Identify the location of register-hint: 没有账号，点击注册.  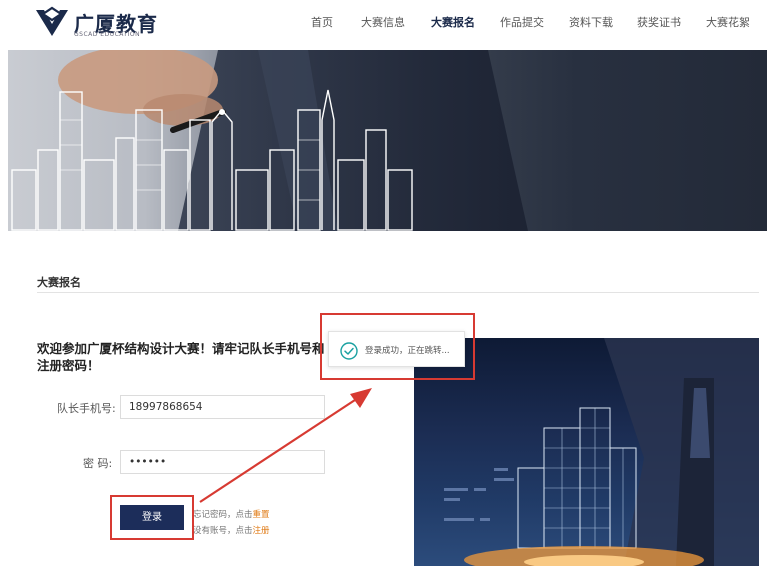
(231, 530).